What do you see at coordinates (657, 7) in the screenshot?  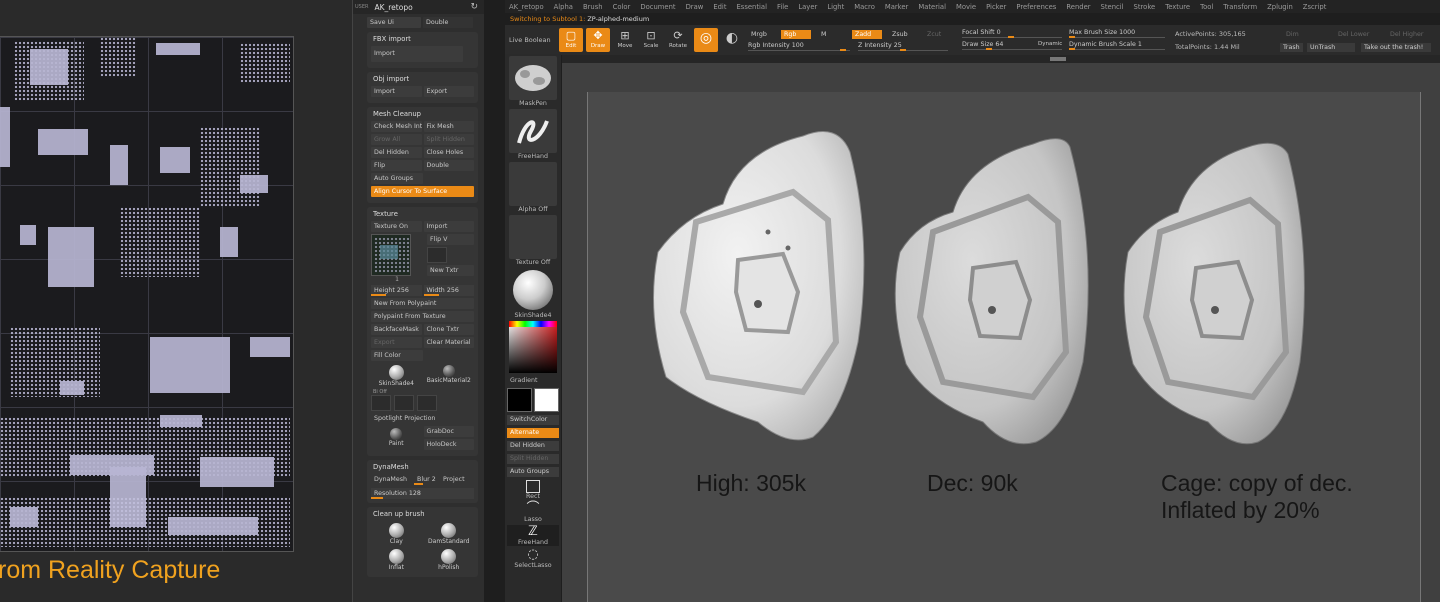 I see `menu-item-document: Document` at bounding box center [657, 7].